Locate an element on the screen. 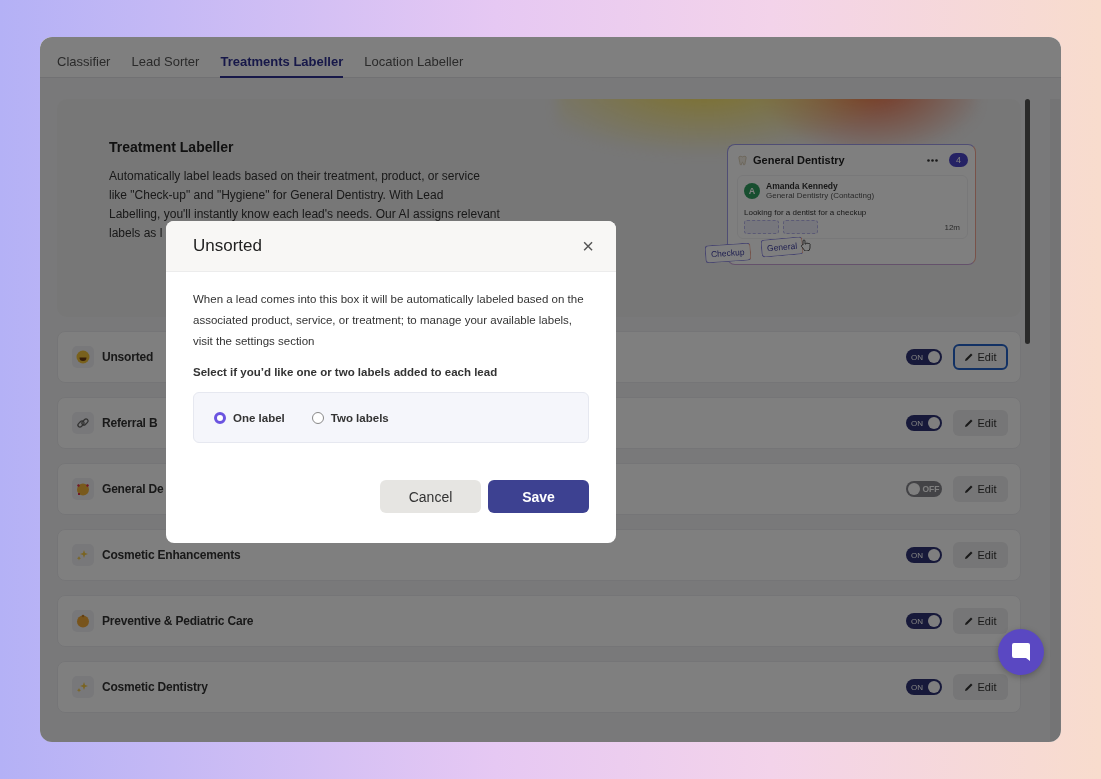 The width and height of the screenshot is (1101, 779). smiley-icon is located at coordinates (83, 357).